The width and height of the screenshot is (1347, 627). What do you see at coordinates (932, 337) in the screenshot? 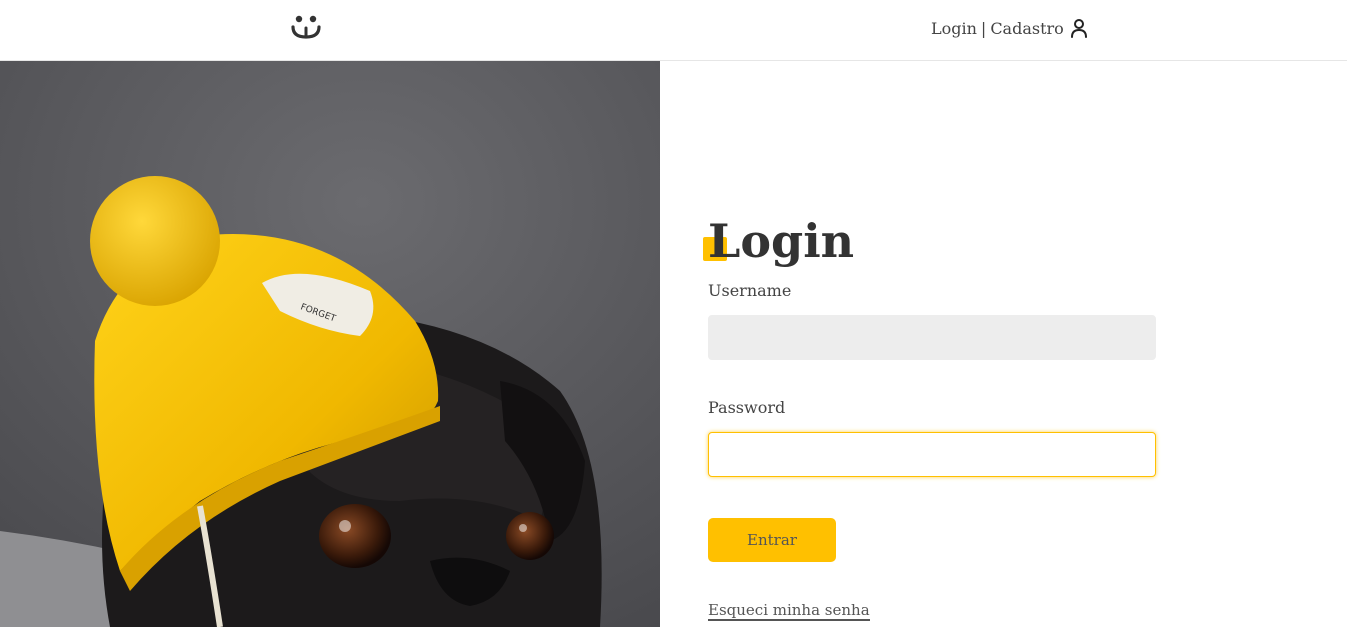
I see `username-input` at bounding box center [932, 337].